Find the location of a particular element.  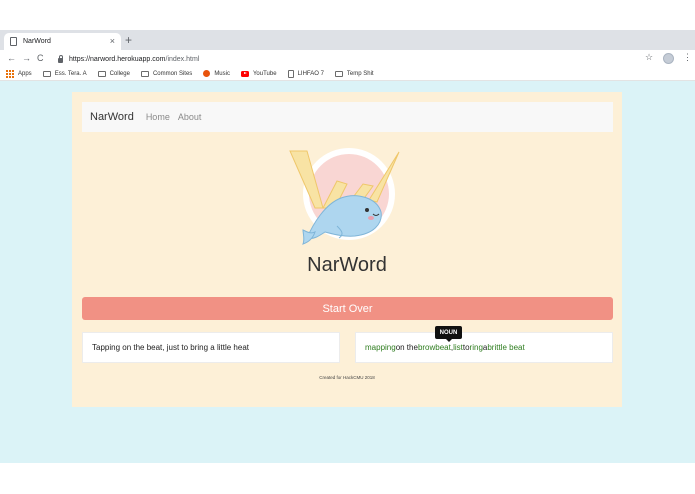

footer-credit: Created for HackCMU 2018 is located at coordinates (347, 377).